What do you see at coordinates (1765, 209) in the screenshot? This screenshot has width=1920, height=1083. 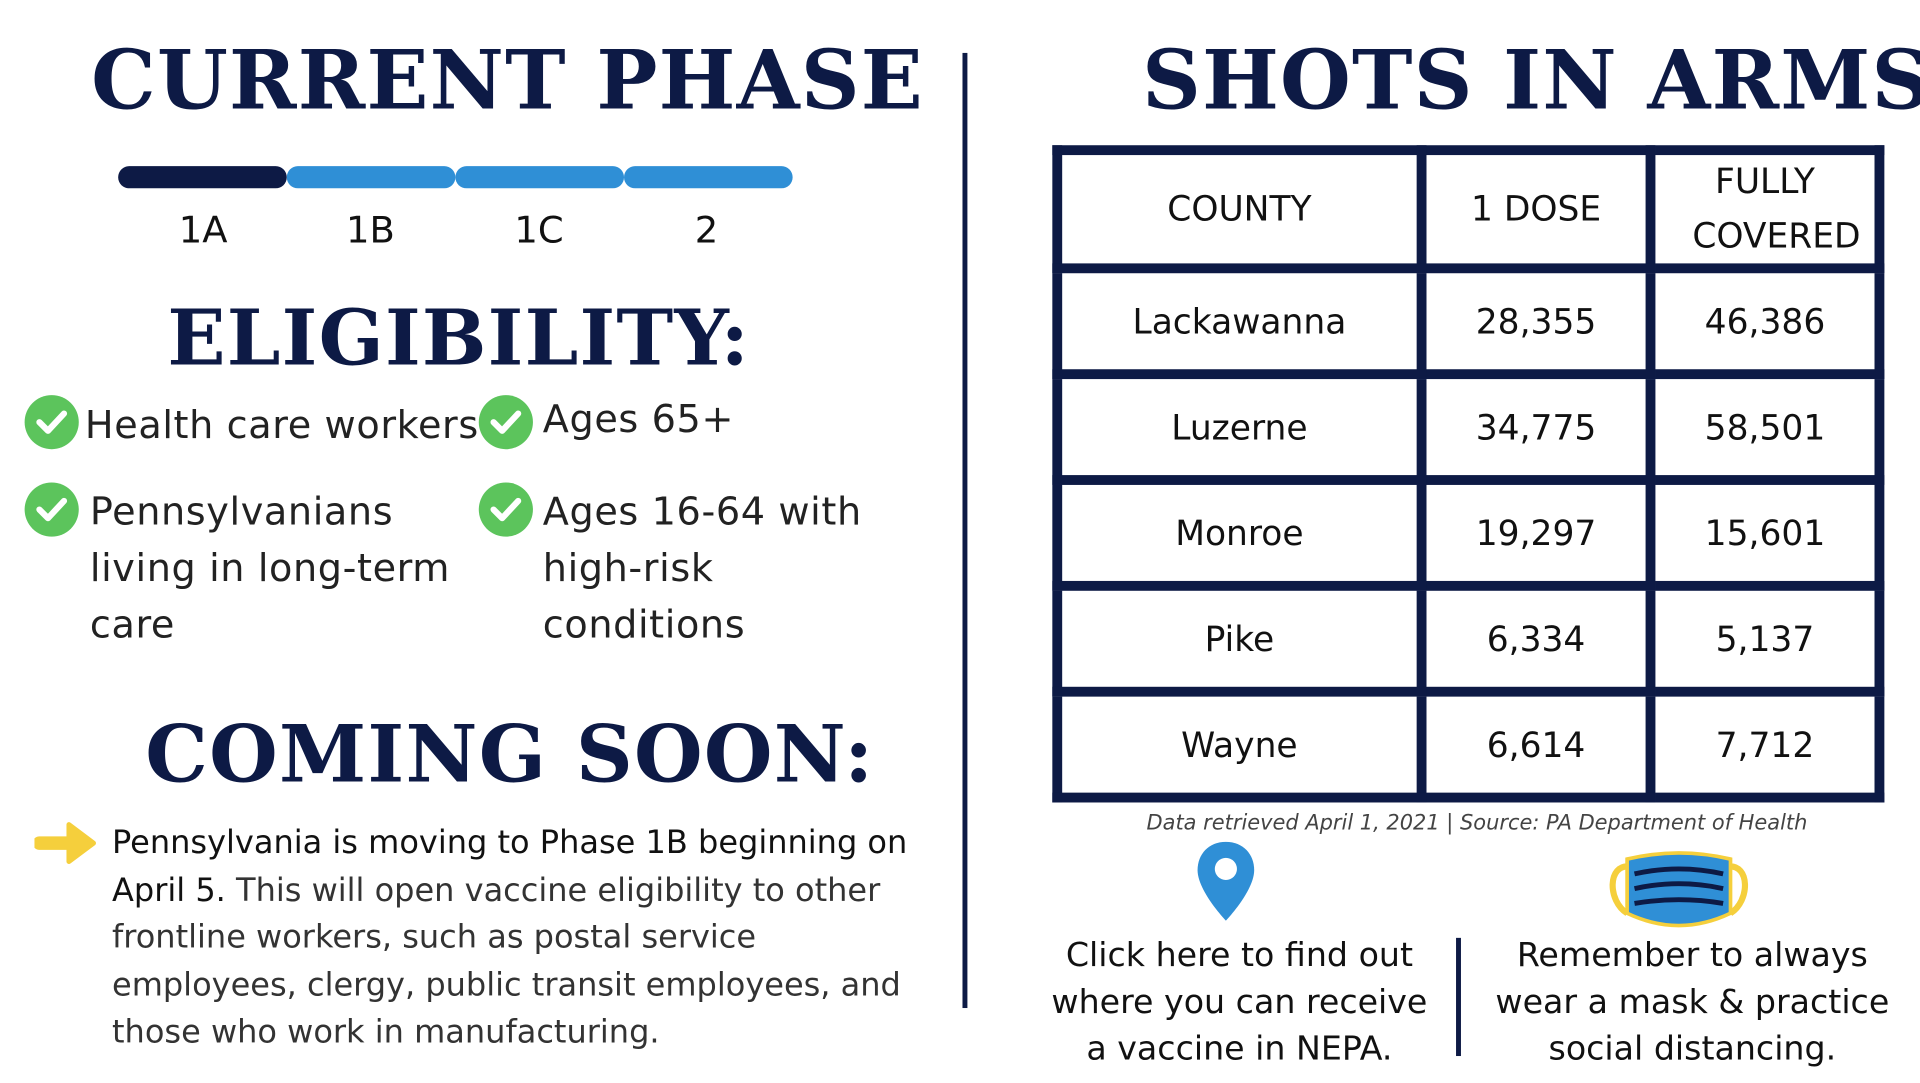 I see `column-header-fully-covered: FULLY COVERED` at bounding box center [1765, 209].